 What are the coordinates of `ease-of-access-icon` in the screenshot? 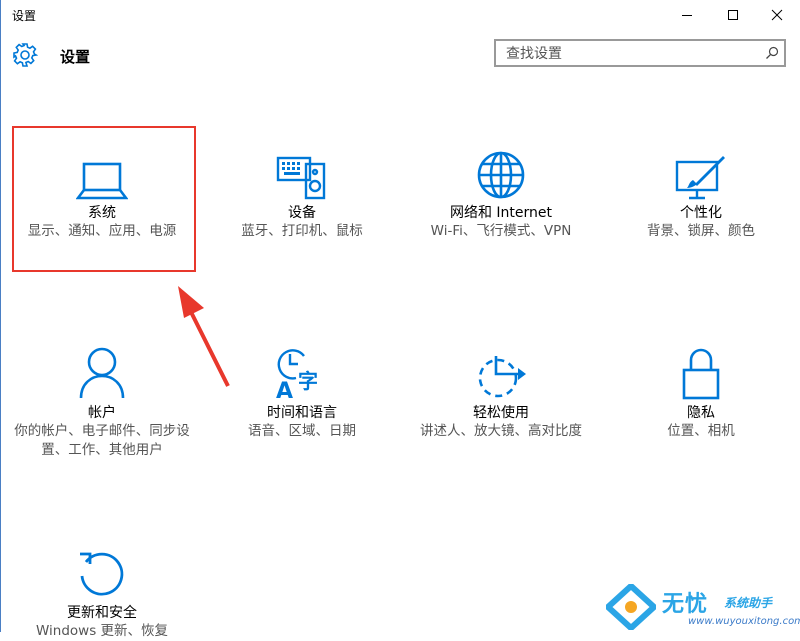 It's located at (502, 377).